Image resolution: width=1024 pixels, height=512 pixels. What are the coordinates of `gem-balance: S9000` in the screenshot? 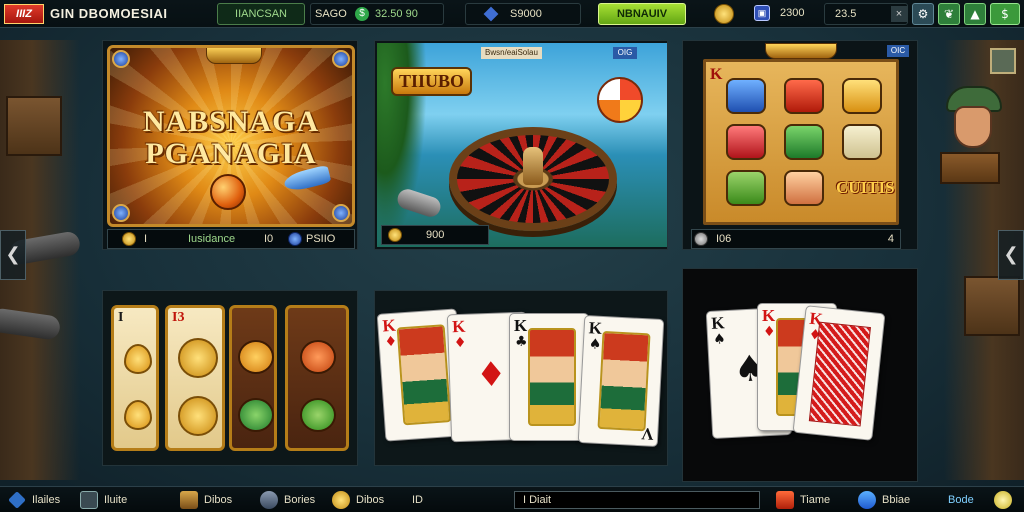 It's located at (523, 14).